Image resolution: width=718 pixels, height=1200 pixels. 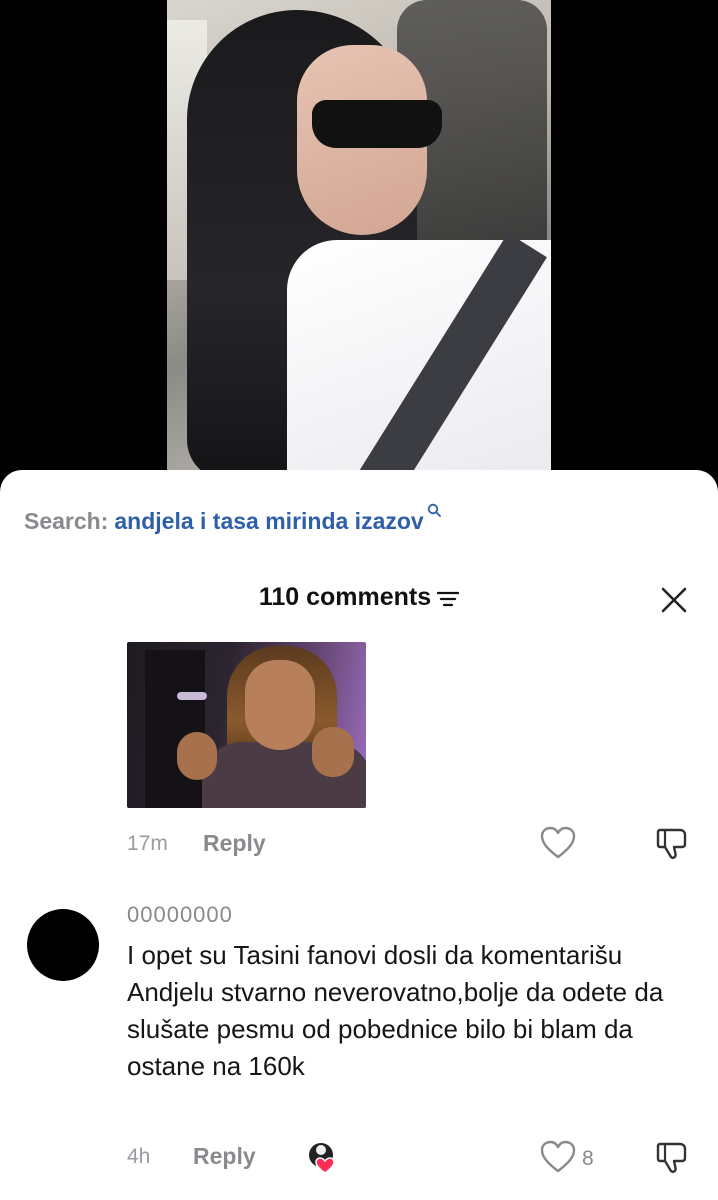 I want to click on comments-count: 110 comments, so click(x=345, y=597).